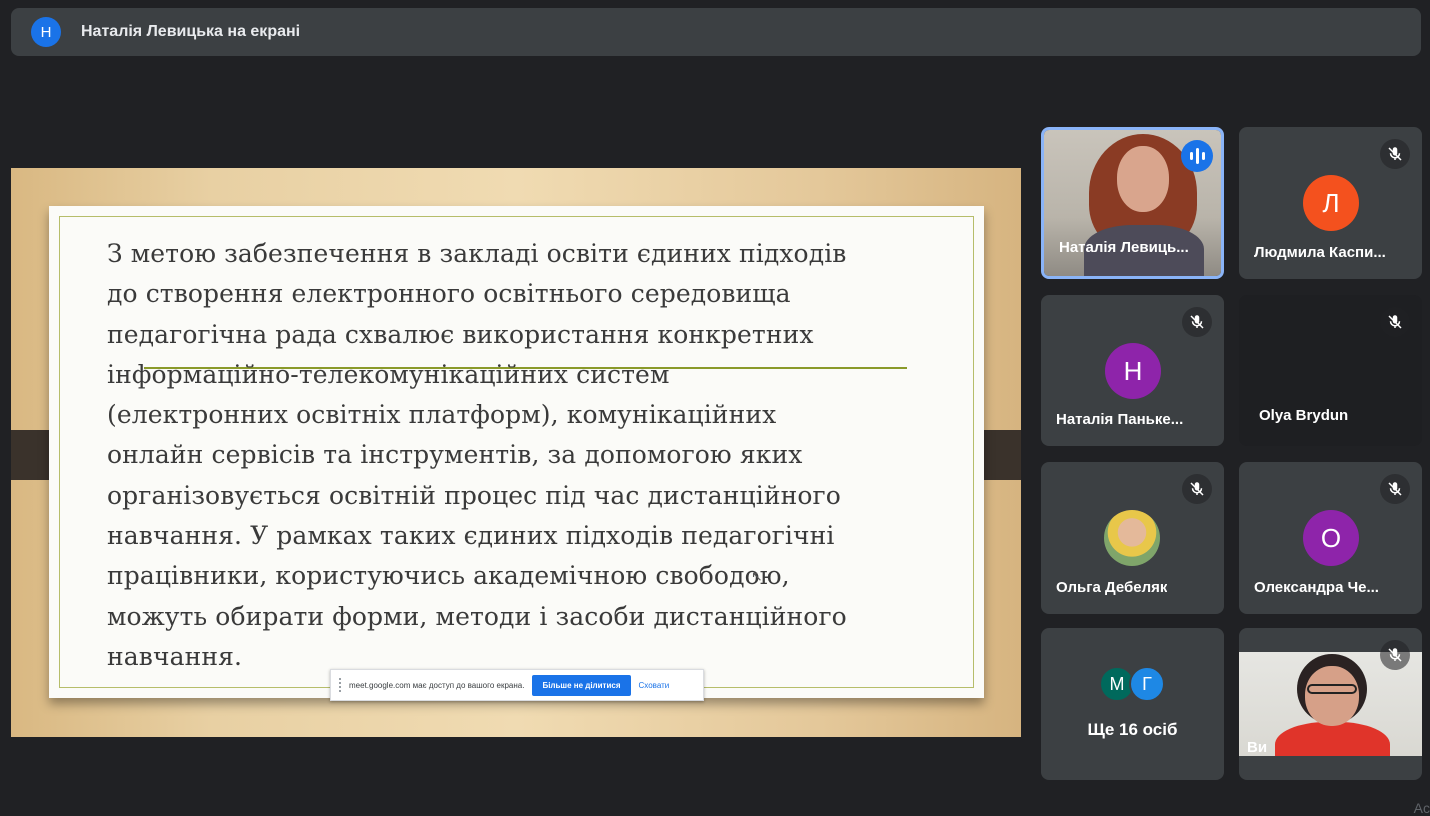 The image size is (1430, 816). What do you see at coordinates (1257, 747) in the screenshot?
I see `participant-name: Ви` at bounding box center [1257, 747].